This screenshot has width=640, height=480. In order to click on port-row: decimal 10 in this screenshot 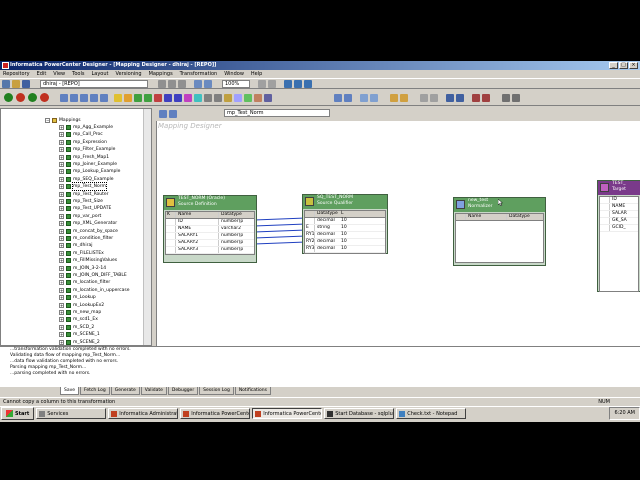, I will do `click(345, 221)`.